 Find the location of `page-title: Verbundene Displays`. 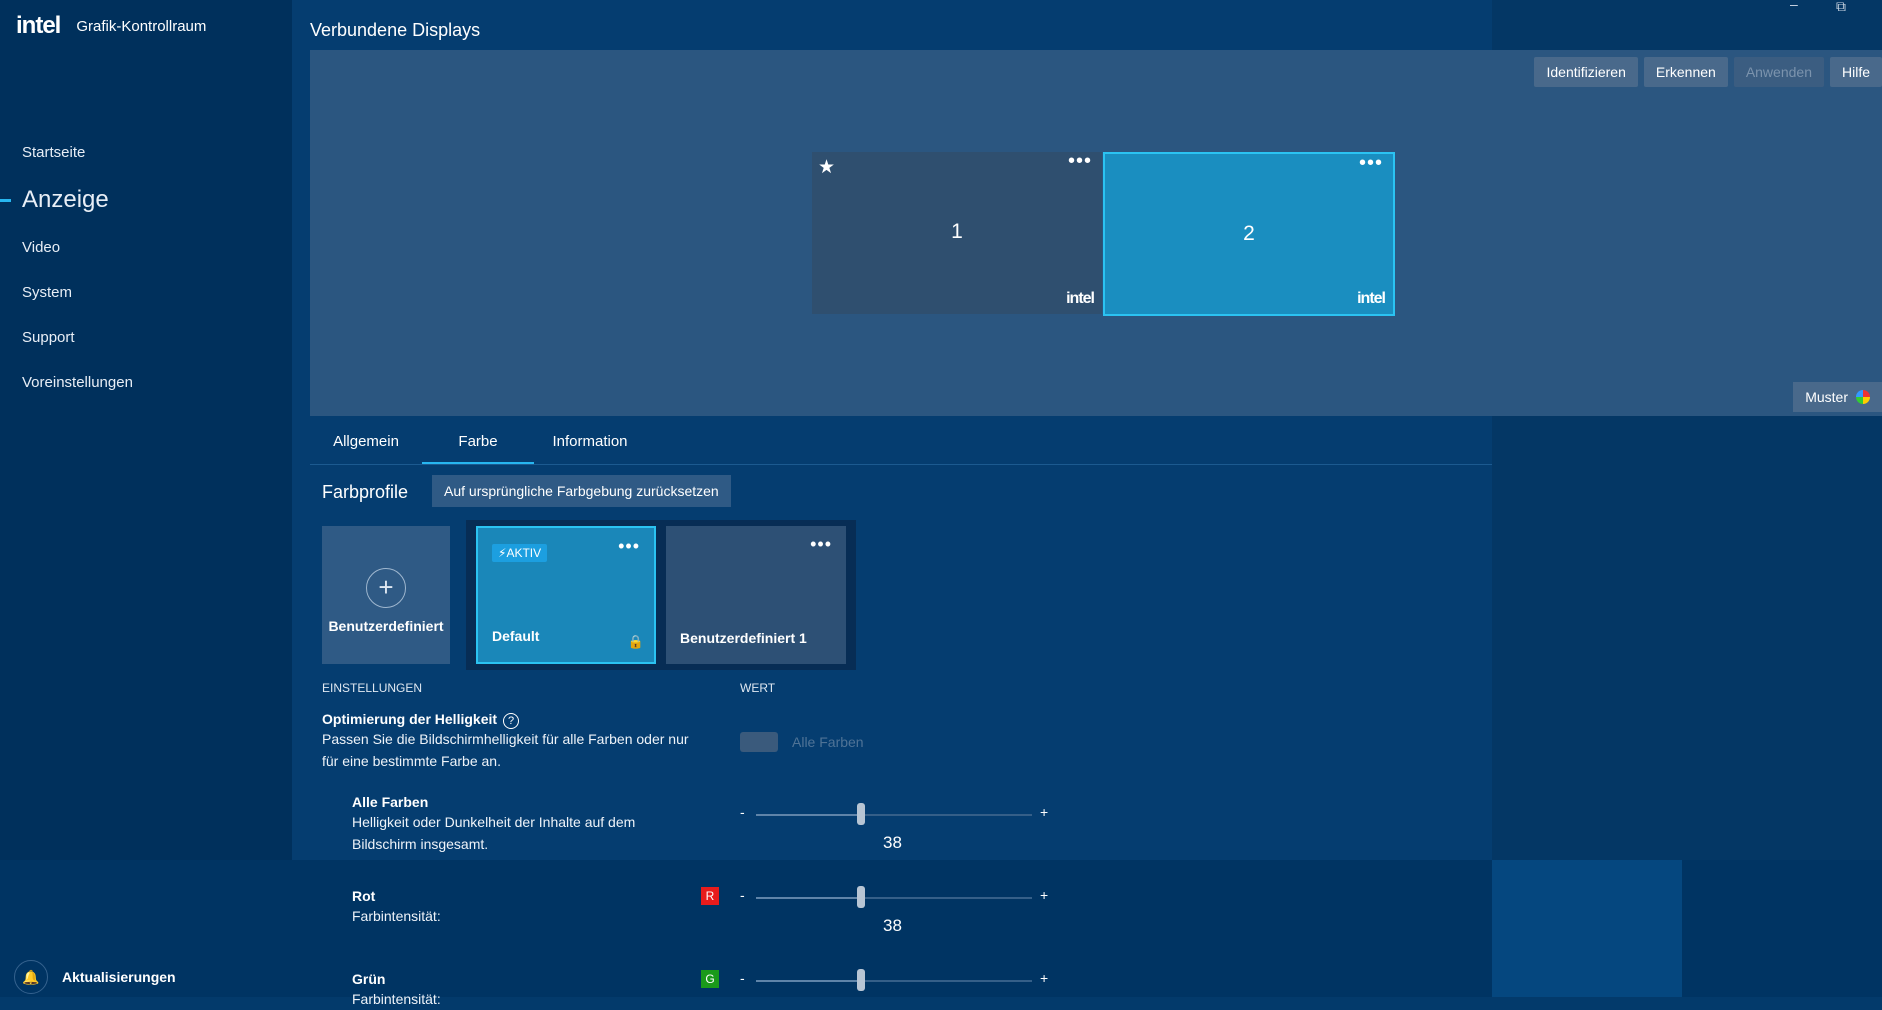

page-title: Verbundene Displays is located at coordinates (395, 30).